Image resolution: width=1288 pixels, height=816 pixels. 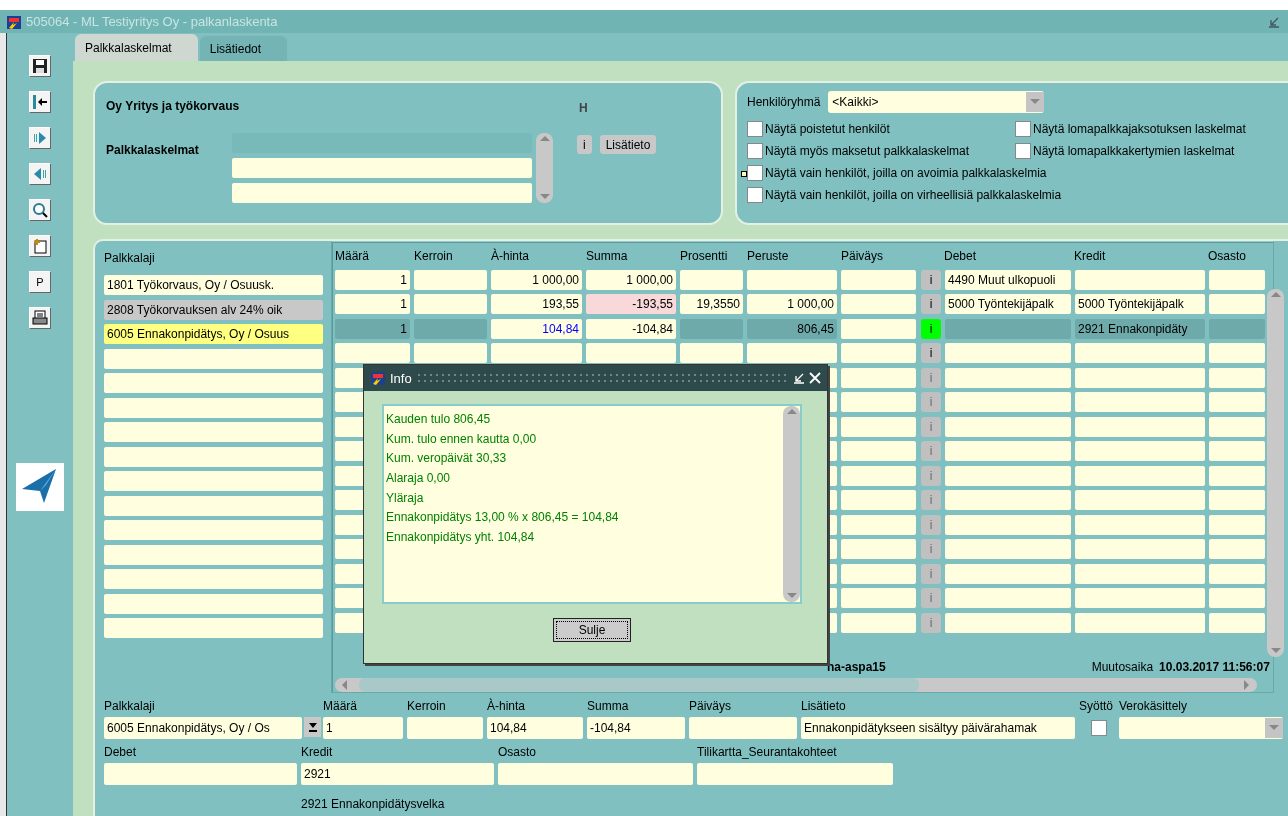 What do you see at coordinates (213, 285) in the screenshot?
I see `table-cell: 1801 Työkorvaus, Oy / Osuusk.` at bounding box center [213, 285].